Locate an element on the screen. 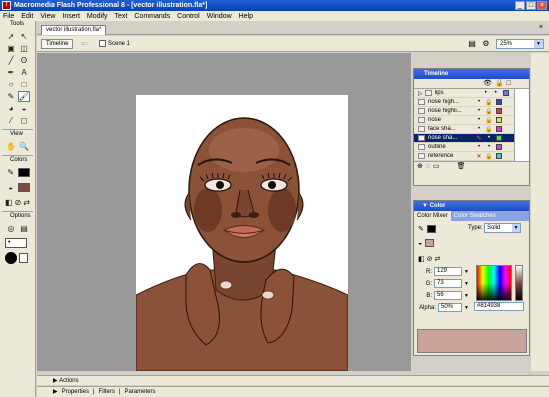 This screenshot has height=397, width=549. edit-scene-icon: ▤ is located at coordinates (472, 44).